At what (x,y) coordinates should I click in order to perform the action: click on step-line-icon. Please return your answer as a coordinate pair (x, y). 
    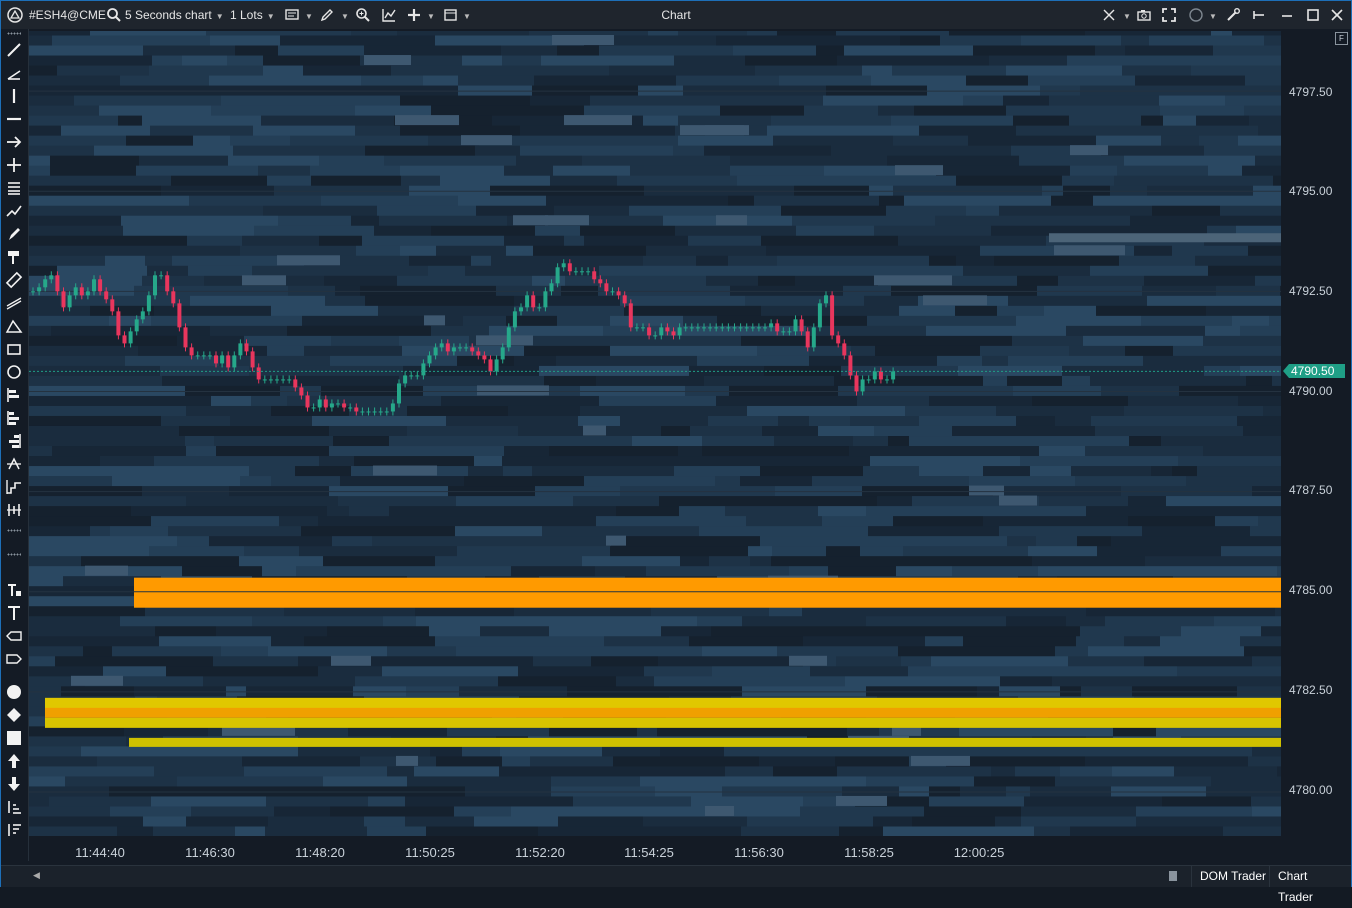
    Looking at the image, I should click on (14, 487).